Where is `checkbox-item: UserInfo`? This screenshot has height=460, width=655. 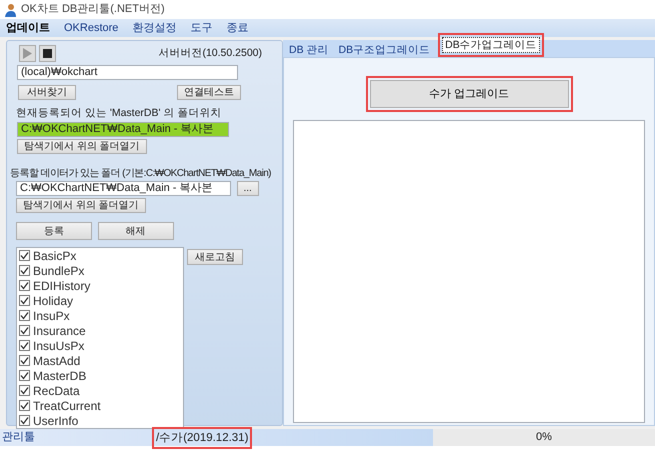
checkbox-item: UserInfo is located at coordinates (101, 420).